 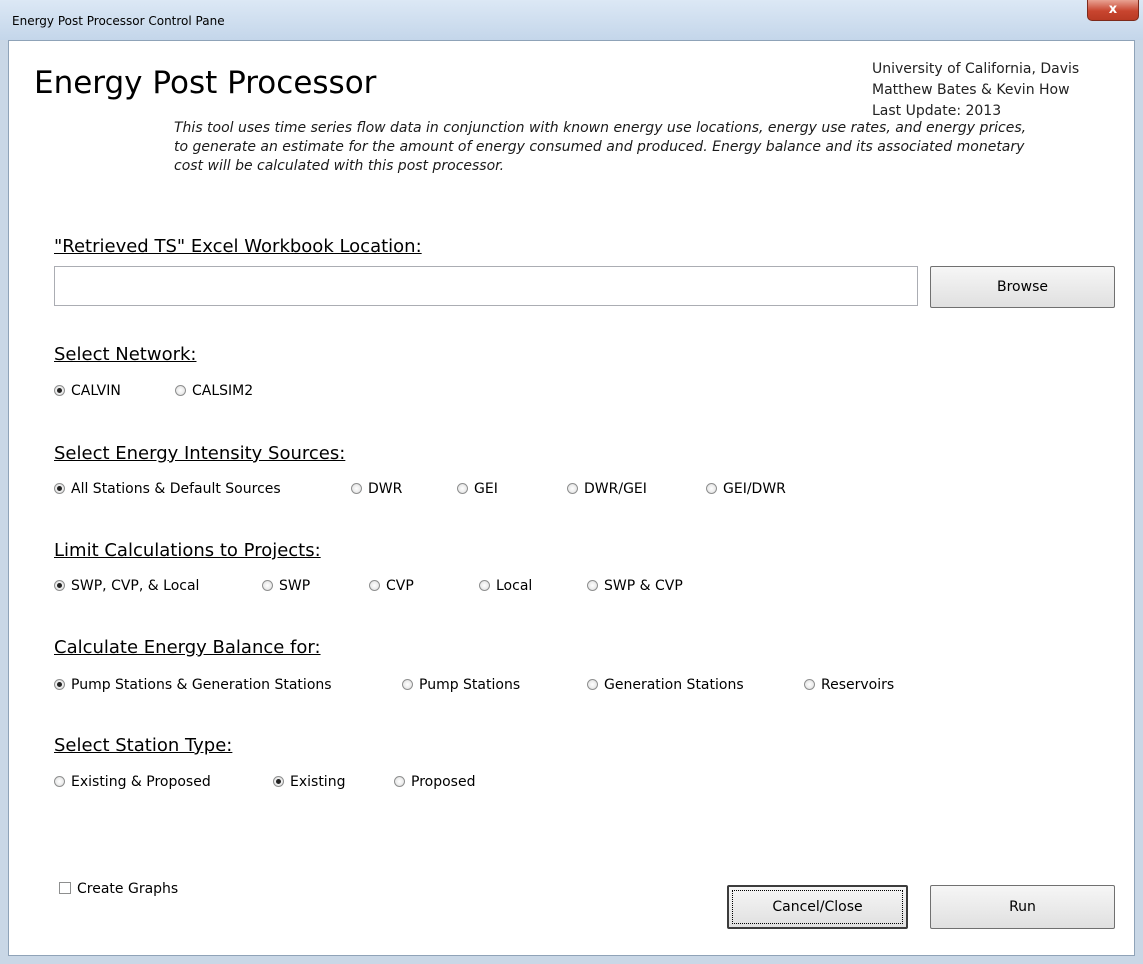 I want to click on radio-network-calsim2: CALSIM2, so click(x=214, y=391).